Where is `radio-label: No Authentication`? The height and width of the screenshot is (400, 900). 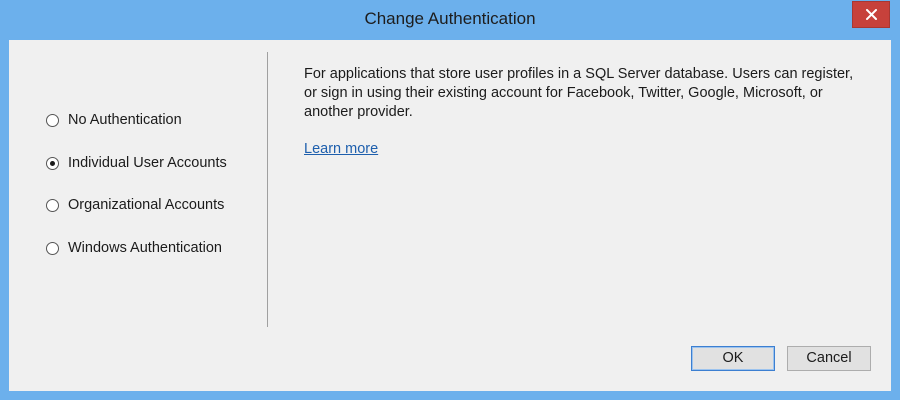 radio-label: No Authentication is located at coordinates (125, 120).